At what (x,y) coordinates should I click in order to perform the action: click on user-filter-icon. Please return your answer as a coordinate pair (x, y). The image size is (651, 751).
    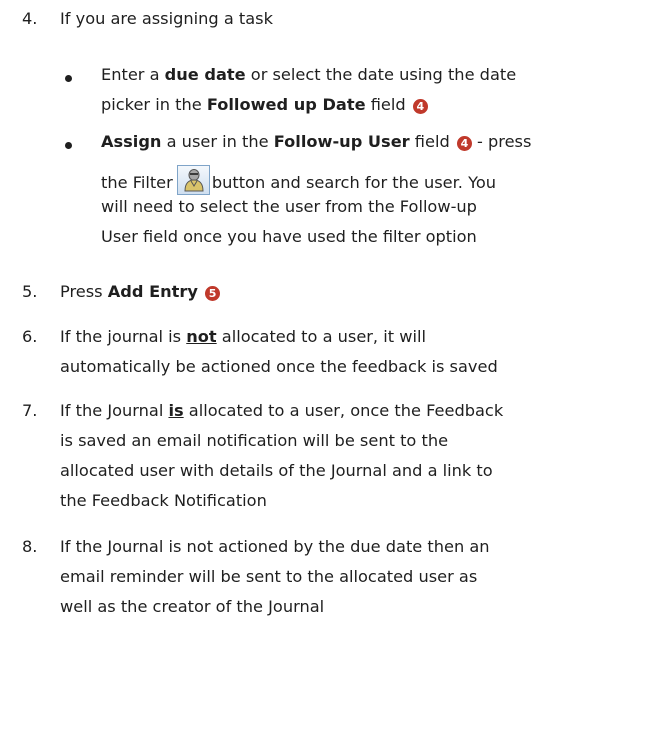
    Looking at the image, I should click on (194, 180).